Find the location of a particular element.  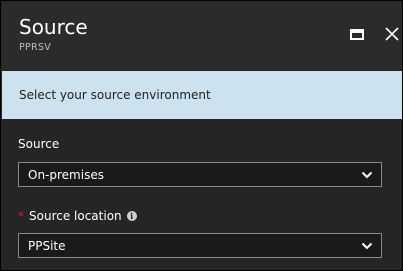

info-icon: i is located at coordinates (131, 216).